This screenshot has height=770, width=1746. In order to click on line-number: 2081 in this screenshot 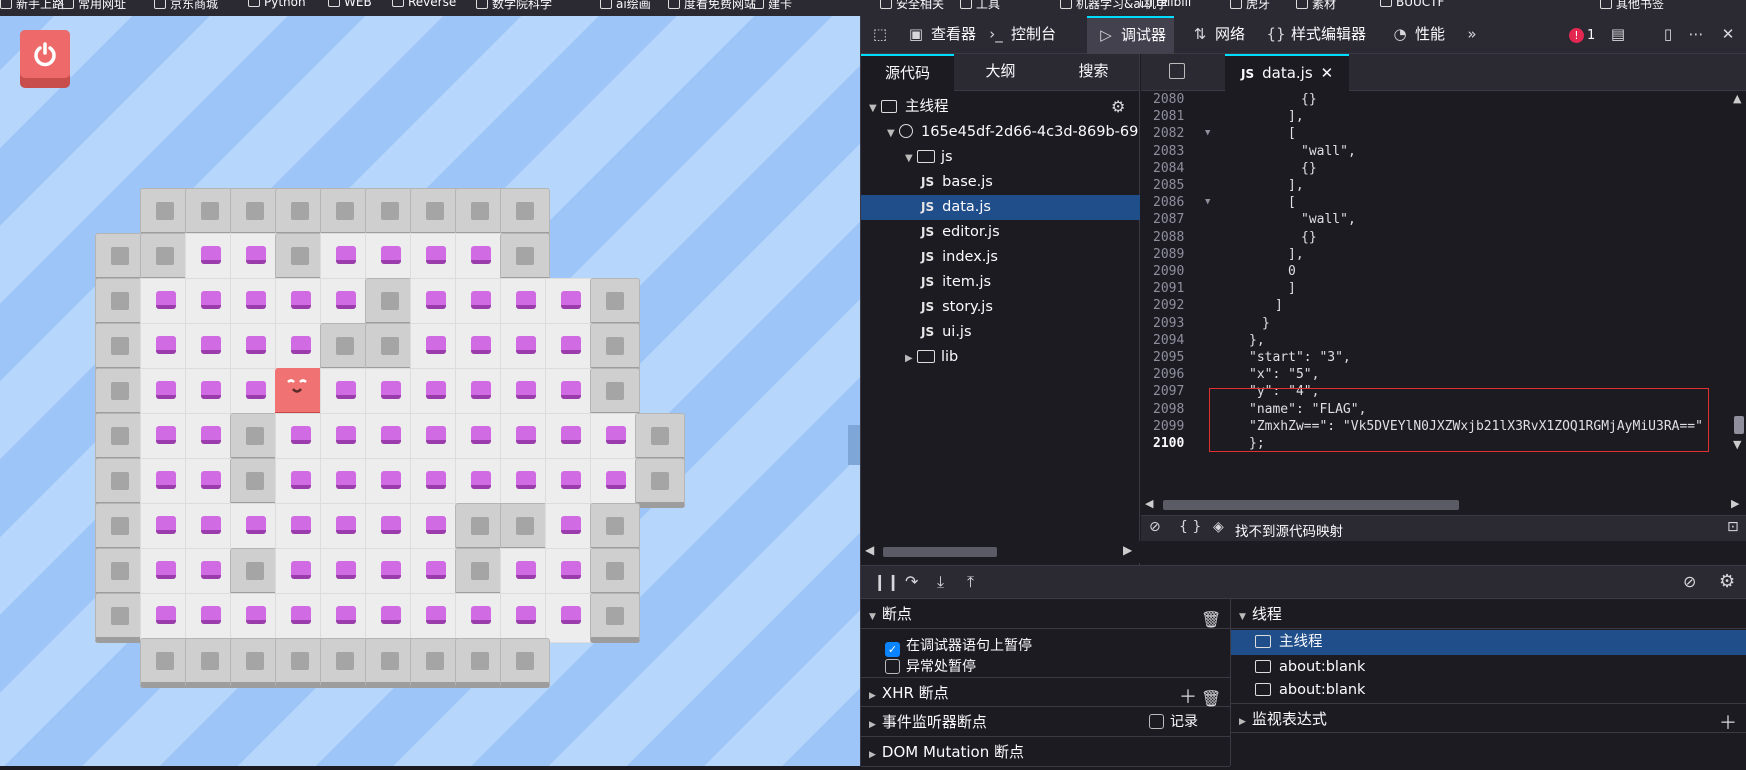, I will do `click(1184, 116)`.